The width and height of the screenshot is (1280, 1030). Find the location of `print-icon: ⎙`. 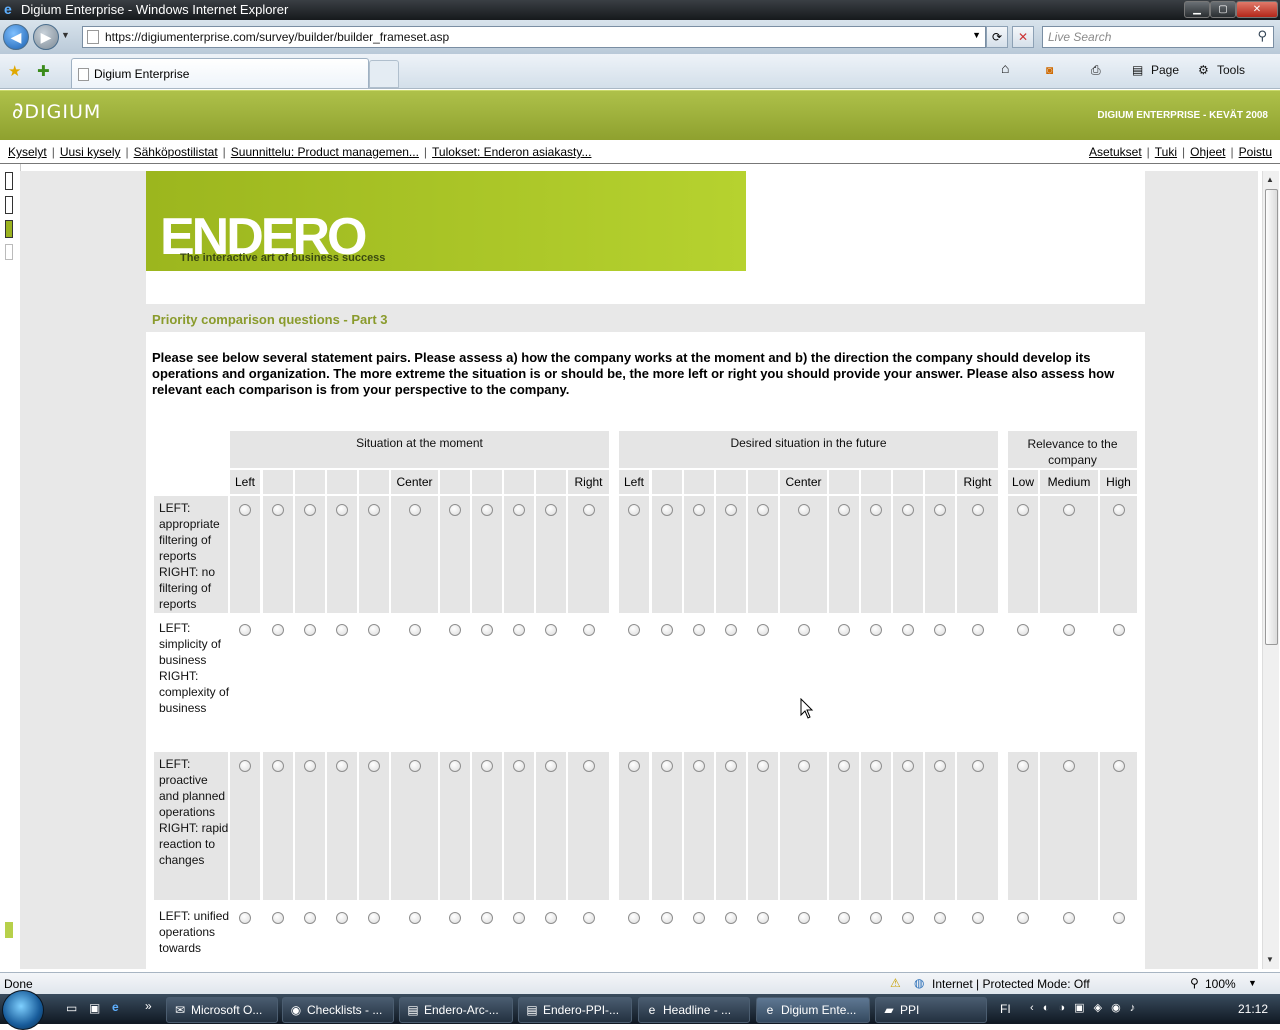

print-icon: ⎙ is located at coordinates (1096, 70).